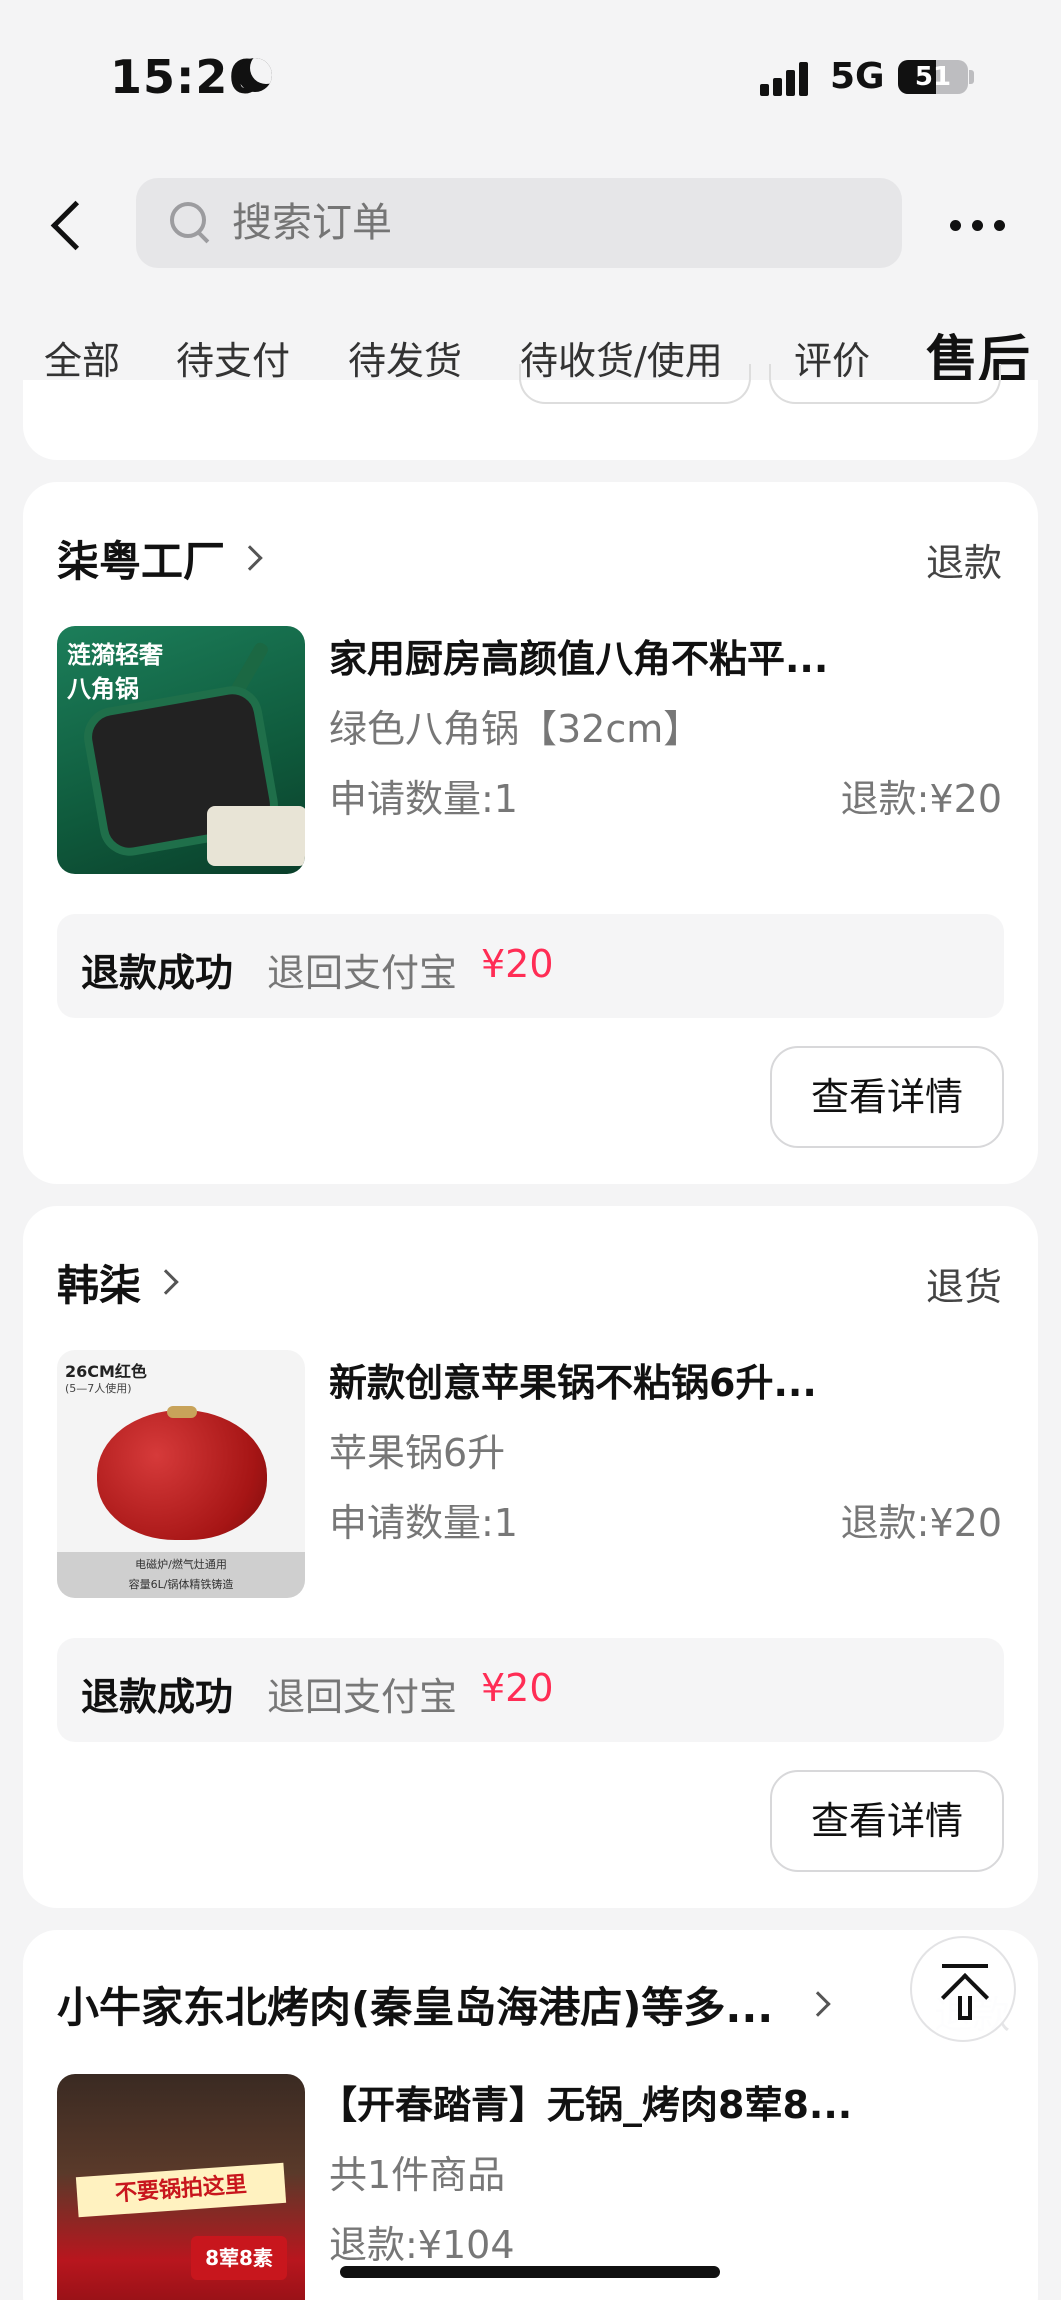 The width and height of the screenshot is (1061, 2300). I want to click on product-image: 不要锅拍这里 8荤8素, so click(181, 2187).